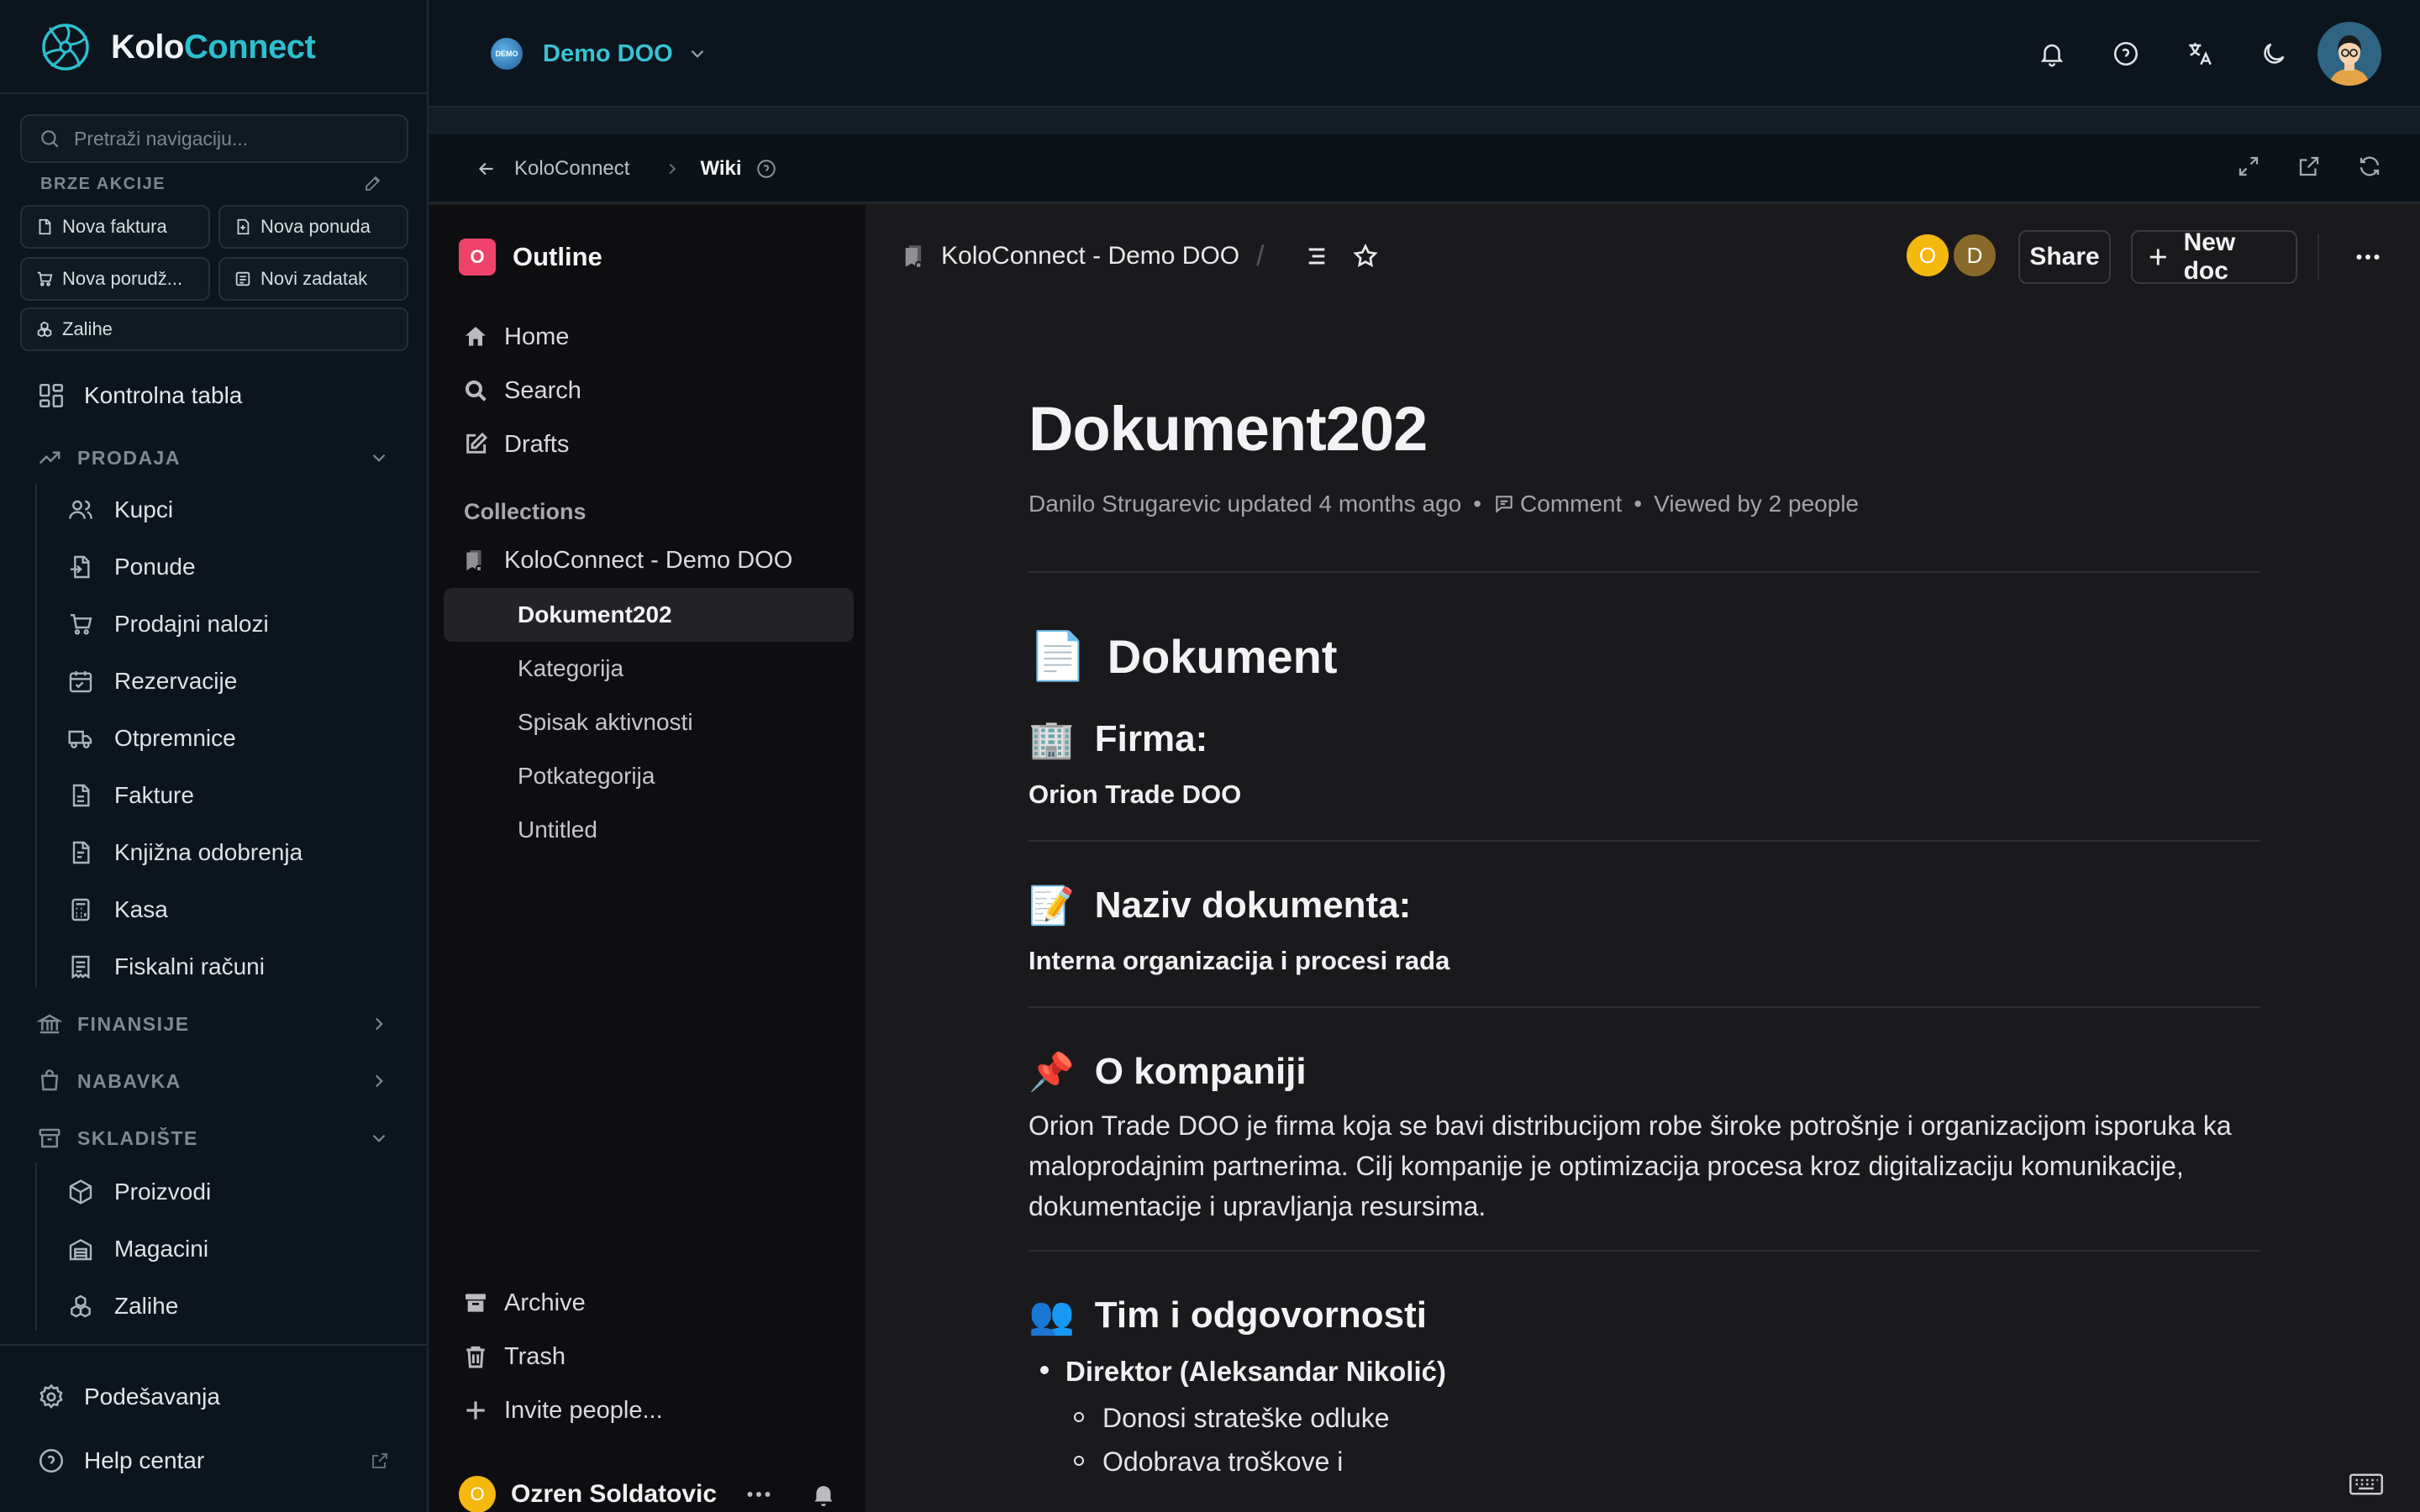 The image size is (2420, 1512). Describe the element at coordinates (1424, 168) in the screenshot. I see `sub-header: KoloConnect Wiki` at that location.